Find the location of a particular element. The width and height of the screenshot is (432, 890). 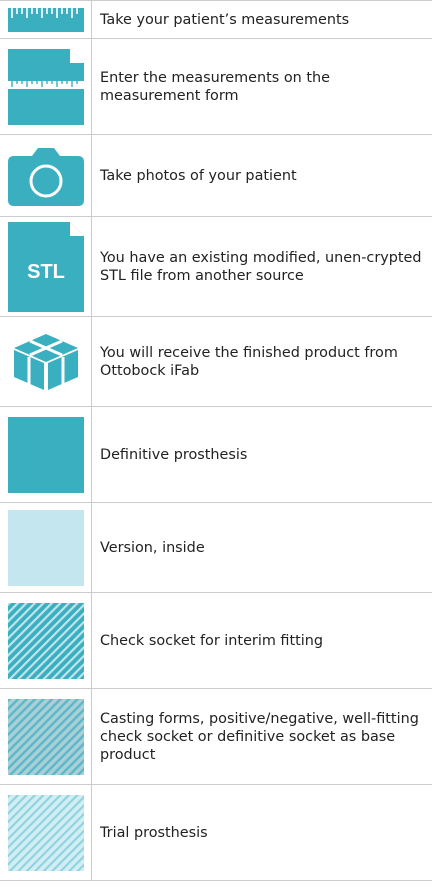

measurement-form-icon is located at coordinates (45, 86).